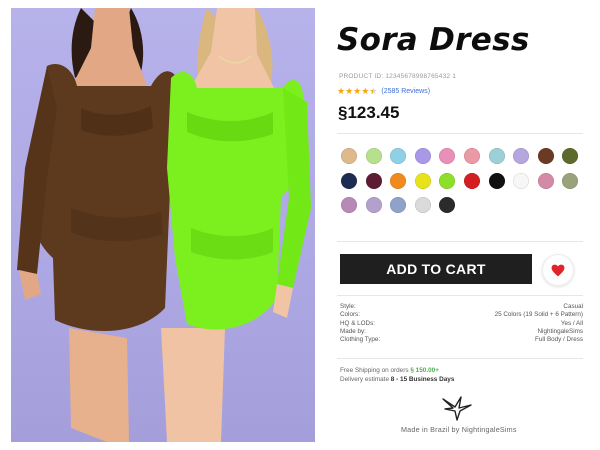 Image resolution: width=600 pixels, height=450 pixels. Describe the element at coordinates (30, 285) in the screenshot. I see `model-left-hand` at that location.